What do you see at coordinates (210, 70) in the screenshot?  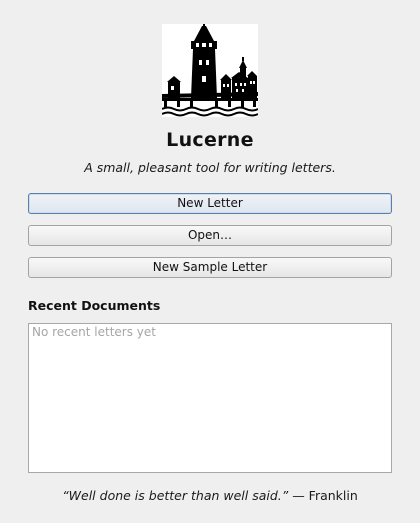 I see `lucerne-logo-icon` at bounding box center [210, 70].